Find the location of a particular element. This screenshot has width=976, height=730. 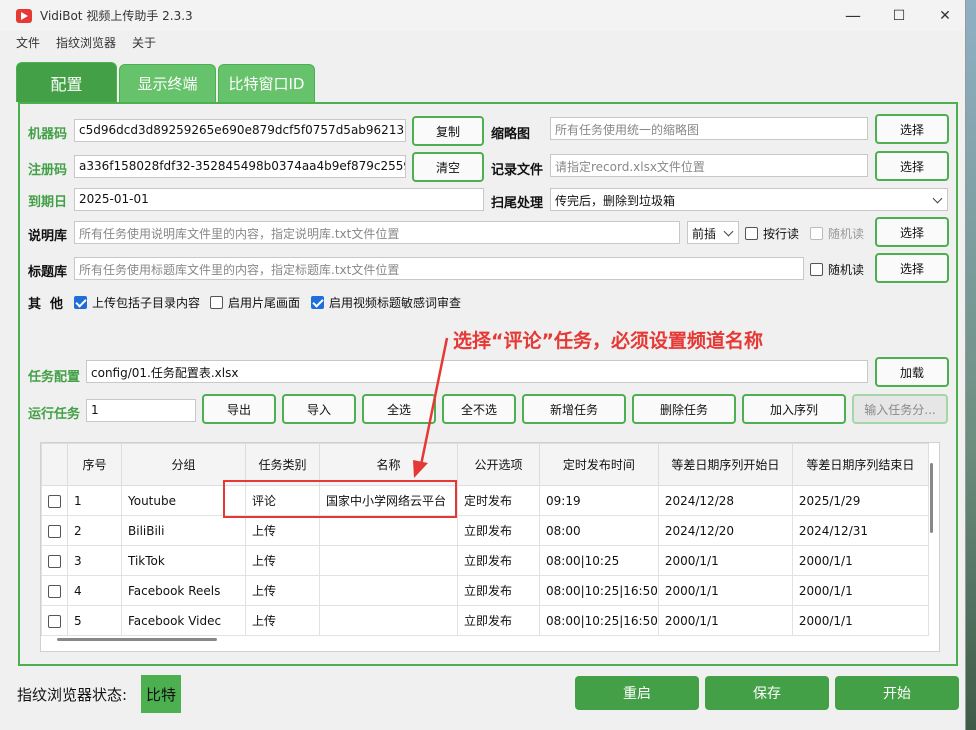

copy-button: 复制 is located at coordinates (448, 131).